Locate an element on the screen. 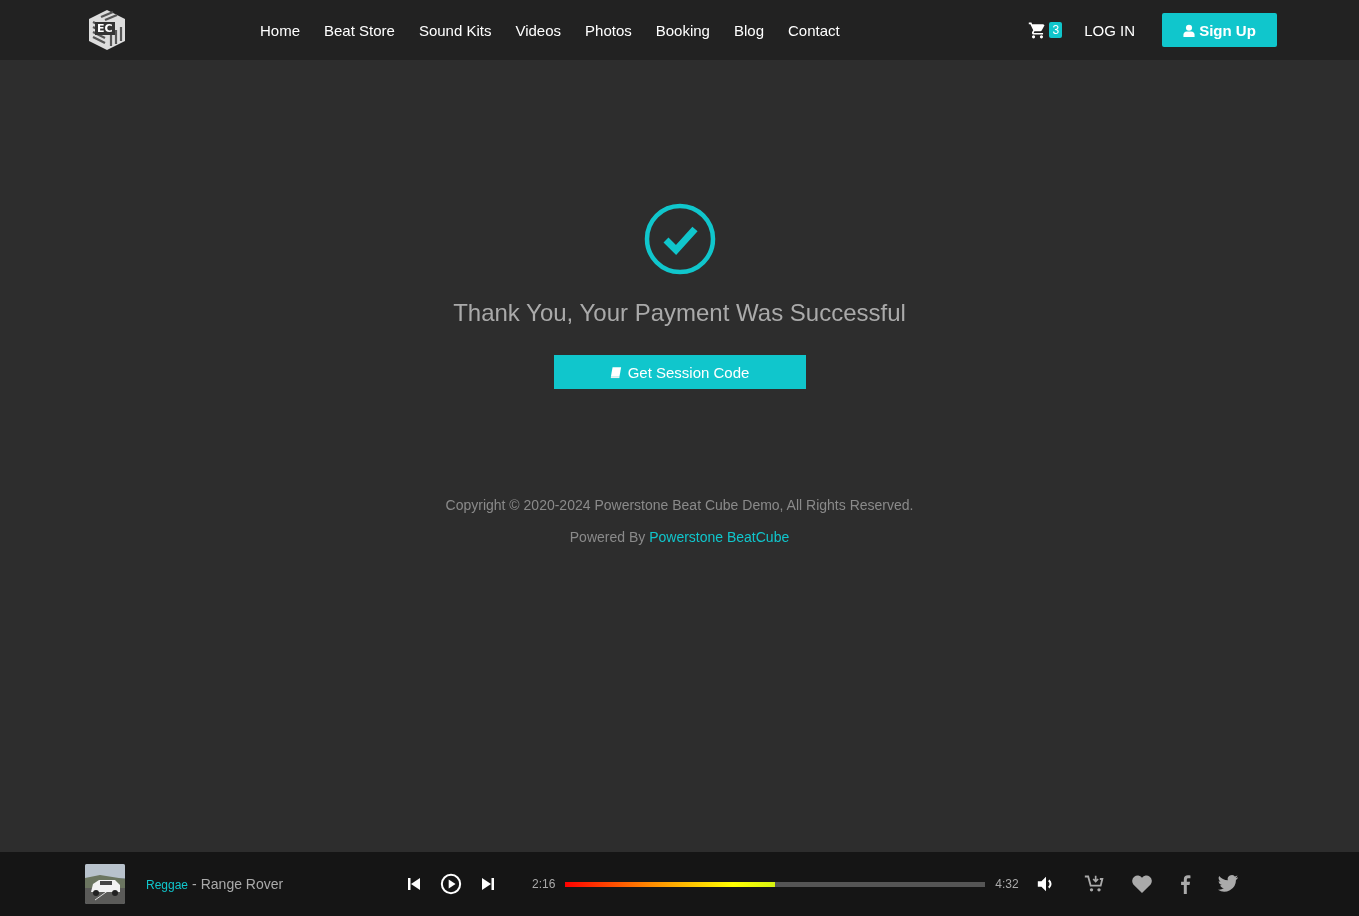  nav-link: Beat Store is located at coordinates (359, 30).